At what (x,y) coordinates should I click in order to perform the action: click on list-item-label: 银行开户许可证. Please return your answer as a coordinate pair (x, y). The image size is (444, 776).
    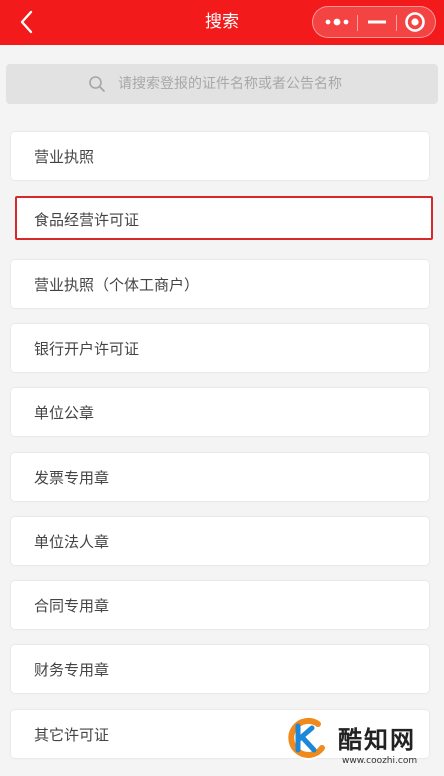
    Looking at the image, I should click on (87, 349).